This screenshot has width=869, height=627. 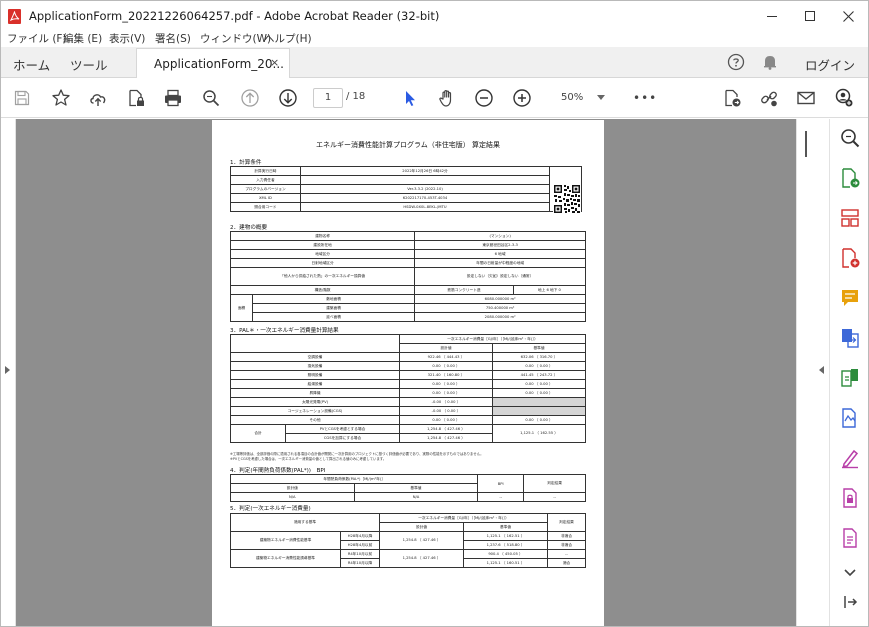 What do you see at coordinates (581, 98) in the screenshot?
I see `zoom-level-select: 50%` at bounding box center [581, 98].